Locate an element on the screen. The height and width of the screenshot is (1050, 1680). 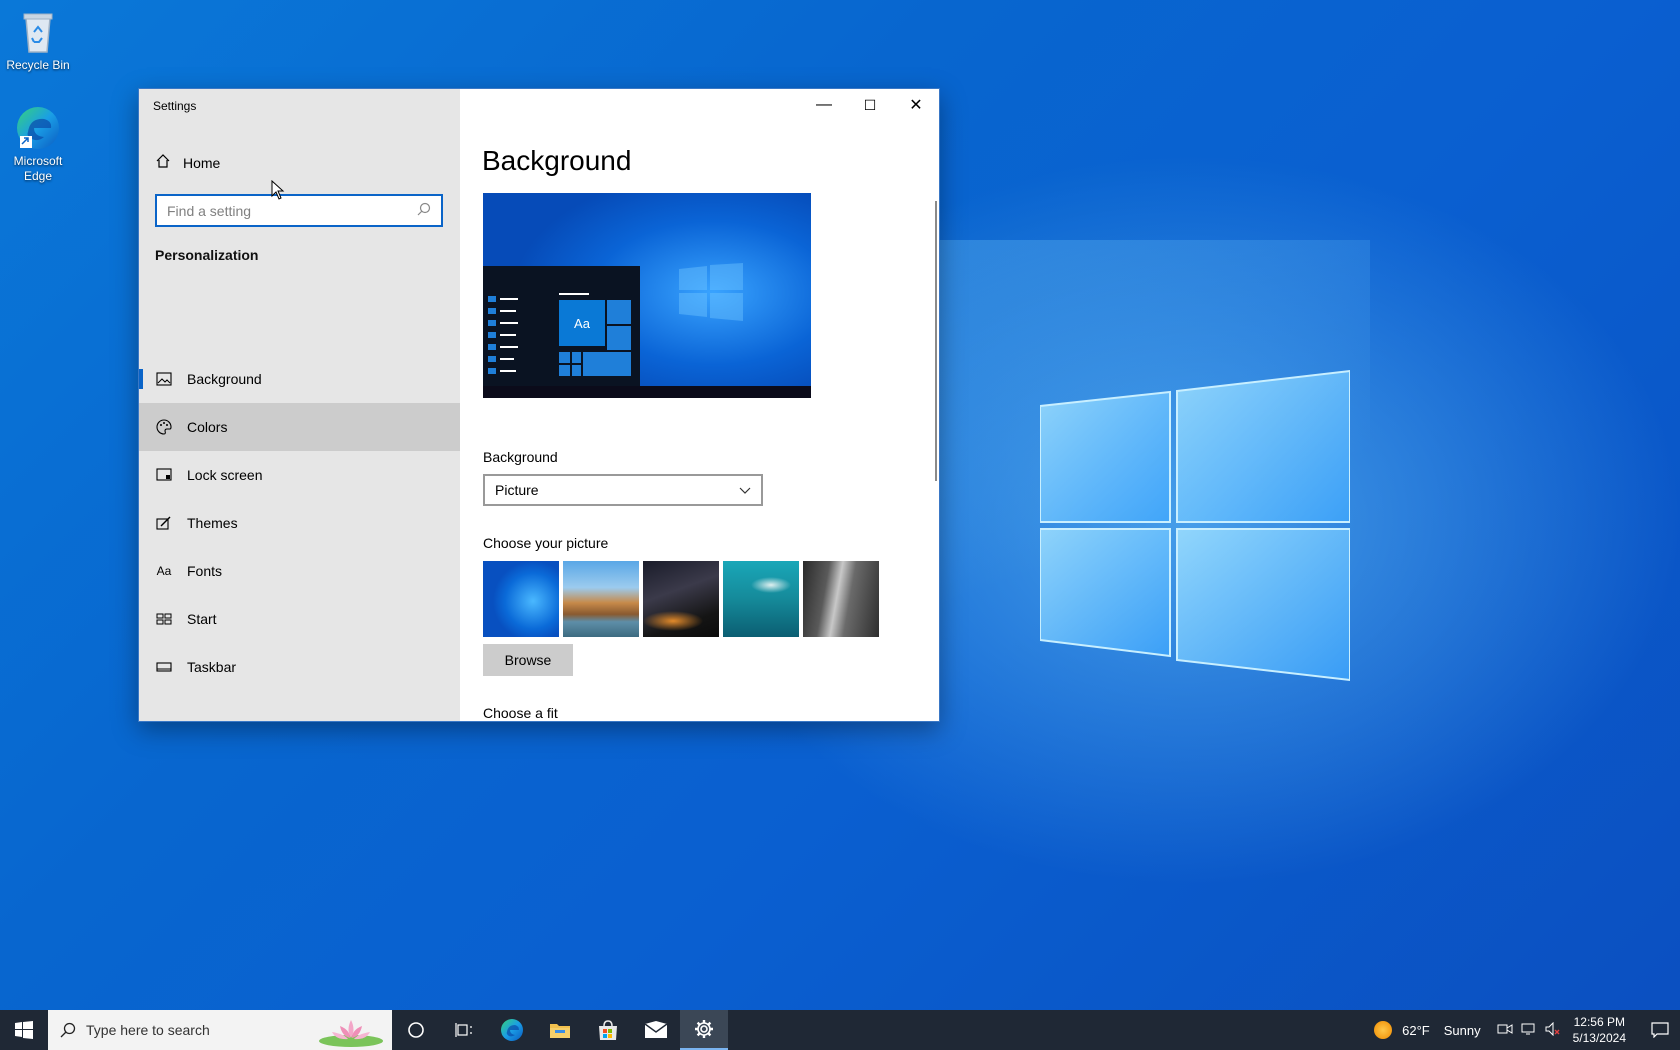
clock-date: 5/13/2024 is located at coordinates (1599, 1038).